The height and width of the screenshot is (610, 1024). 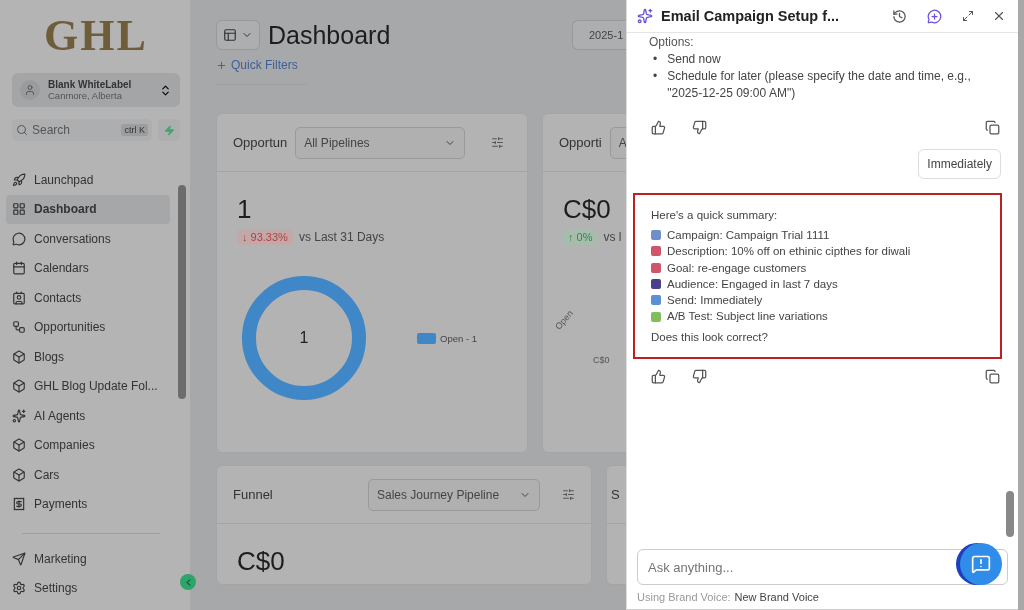 What do you see at coordinates (999, 16) in the screenshot?
I see `close-icon` at bounding box center [999, 16].